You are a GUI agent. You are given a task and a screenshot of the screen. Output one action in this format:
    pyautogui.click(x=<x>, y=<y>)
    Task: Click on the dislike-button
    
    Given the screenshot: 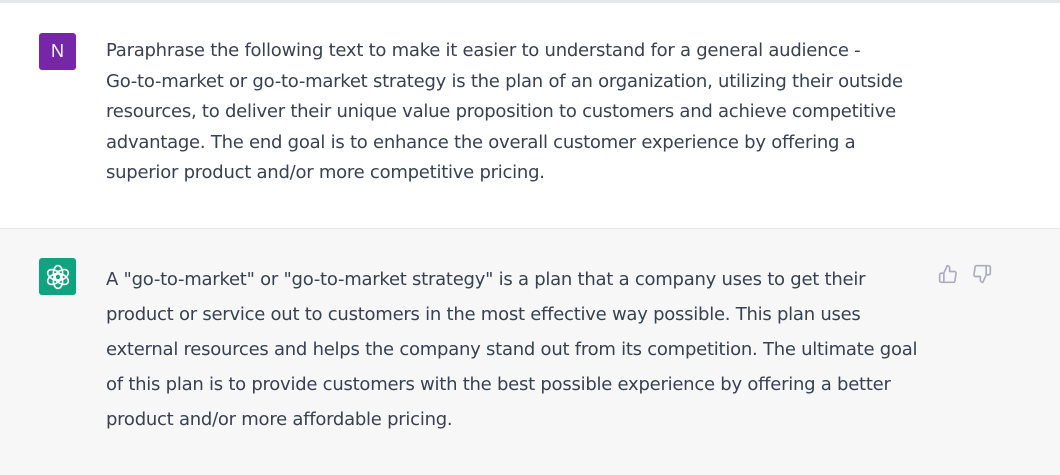 What is the action you would take?
    pyautogui.click(x=982, y=274)
    